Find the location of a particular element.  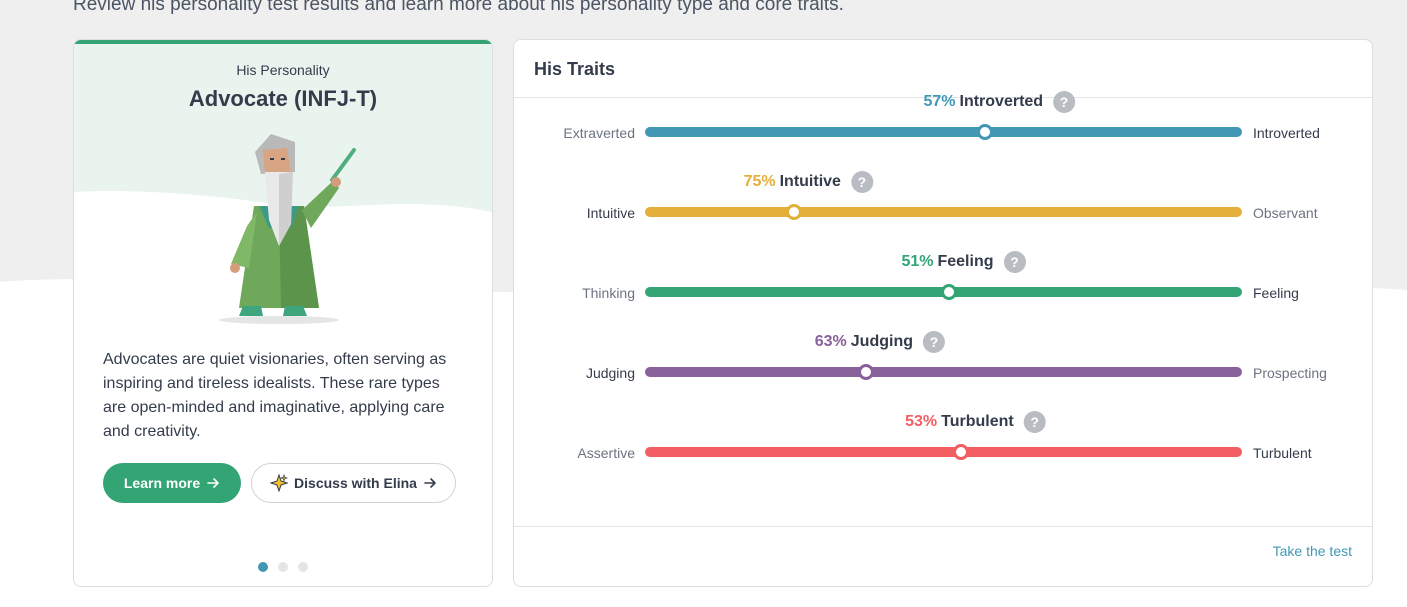

trait-name: Turbulent is located at coordinates (977, 421).